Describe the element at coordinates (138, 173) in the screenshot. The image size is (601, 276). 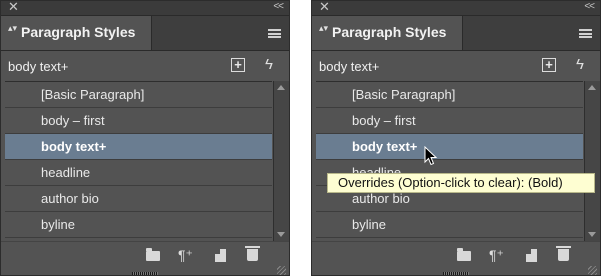
I see `list-item: headline` at that location.